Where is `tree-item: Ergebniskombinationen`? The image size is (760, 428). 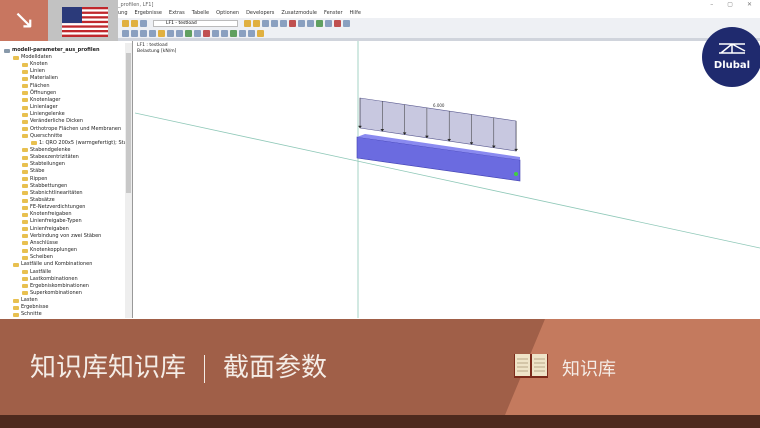 tree-item: Ergebniskombinationen is located at coordinates (55, 286).